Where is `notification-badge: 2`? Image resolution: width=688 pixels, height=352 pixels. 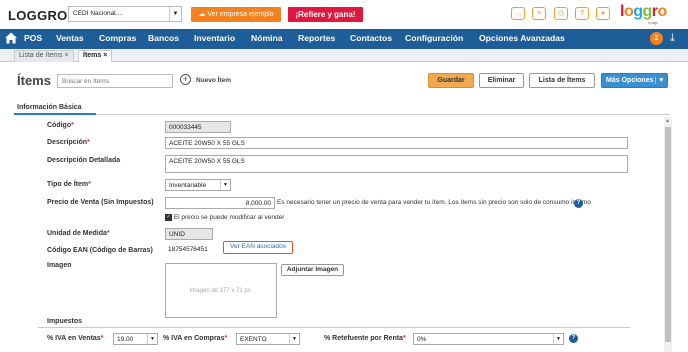 notification-badge: 2 is located at coordinates (656, 38).